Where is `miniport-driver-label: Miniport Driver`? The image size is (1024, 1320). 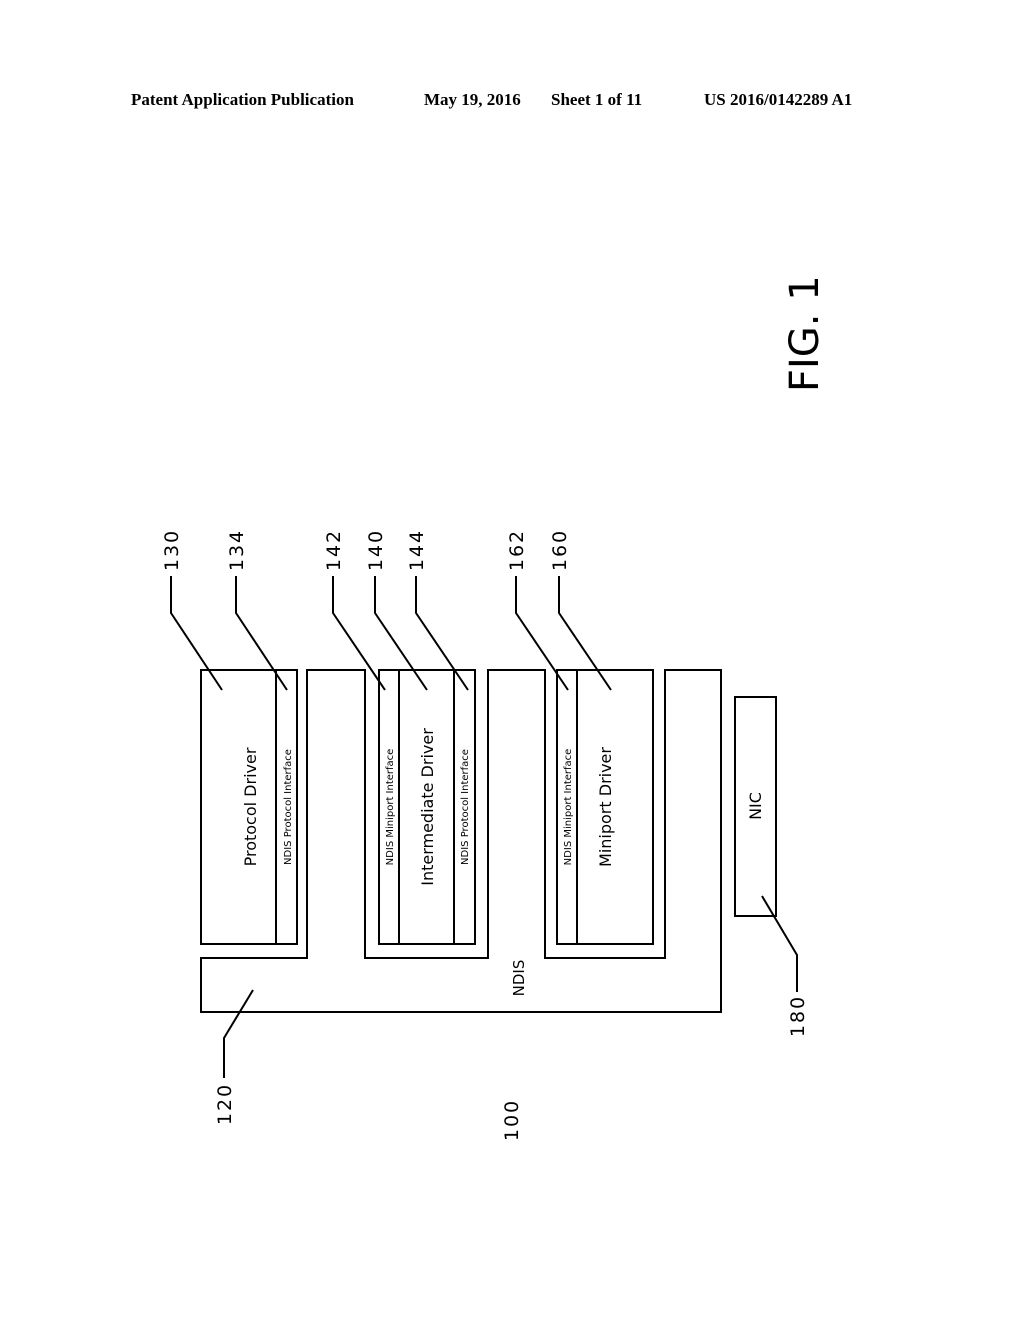
miniport-driver-label: Miniport Driver is located at coordinates (605, 807).